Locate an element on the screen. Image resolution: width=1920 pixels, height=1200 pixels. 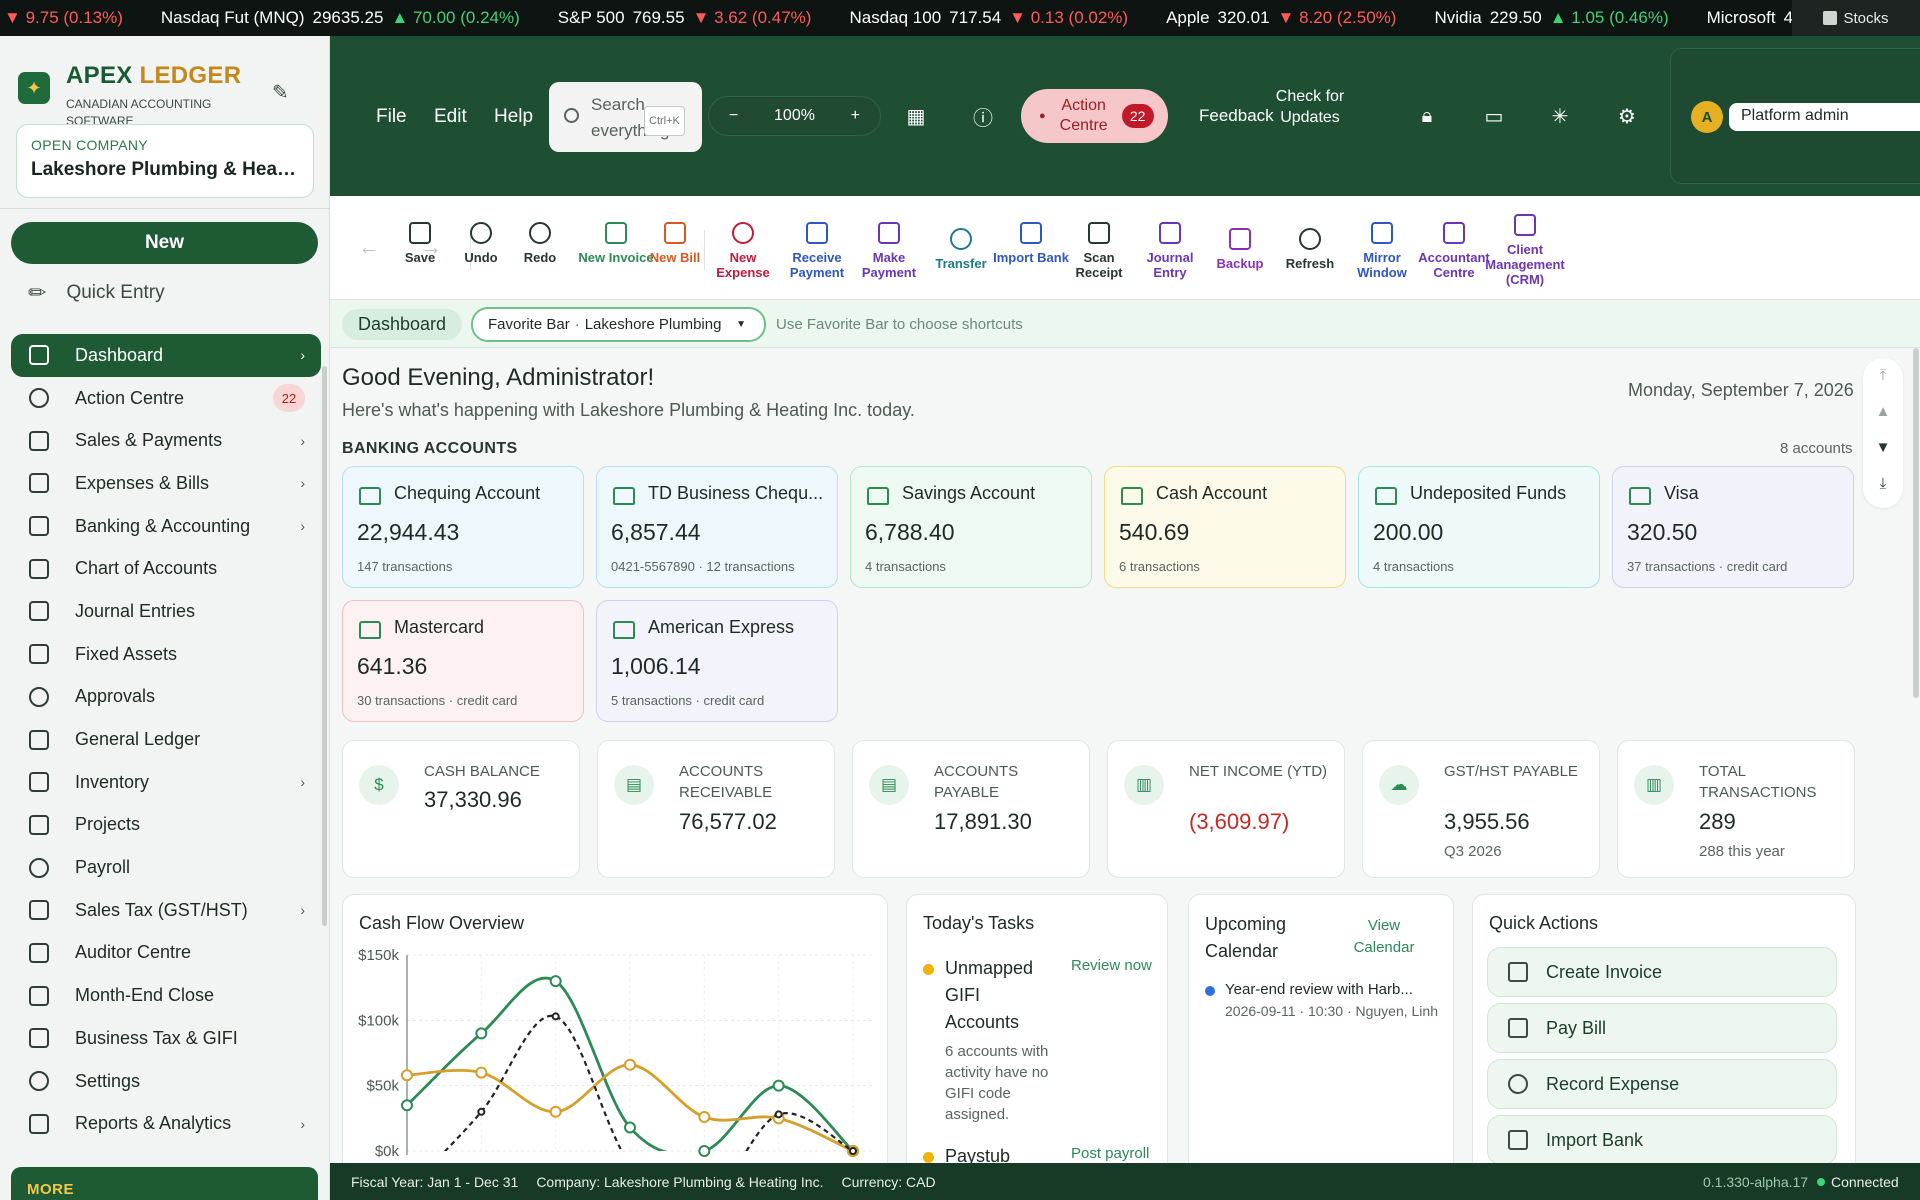
sidebar-item-action-centre: Action Centre 22 is located at coordinates (166, 398).